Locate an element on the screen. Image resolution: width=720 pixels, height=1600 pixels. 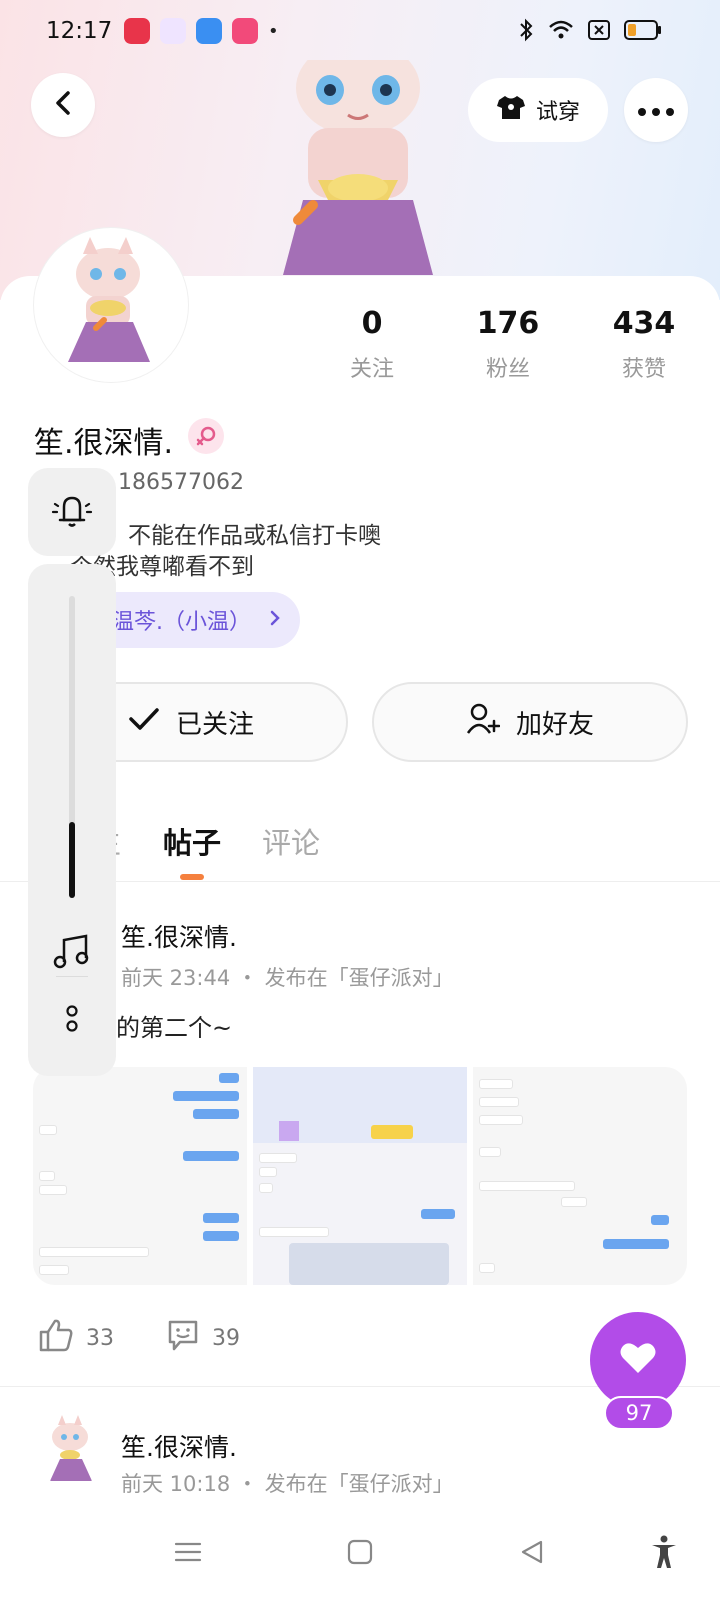
tab-indicator is located at coordinates (192, 877).